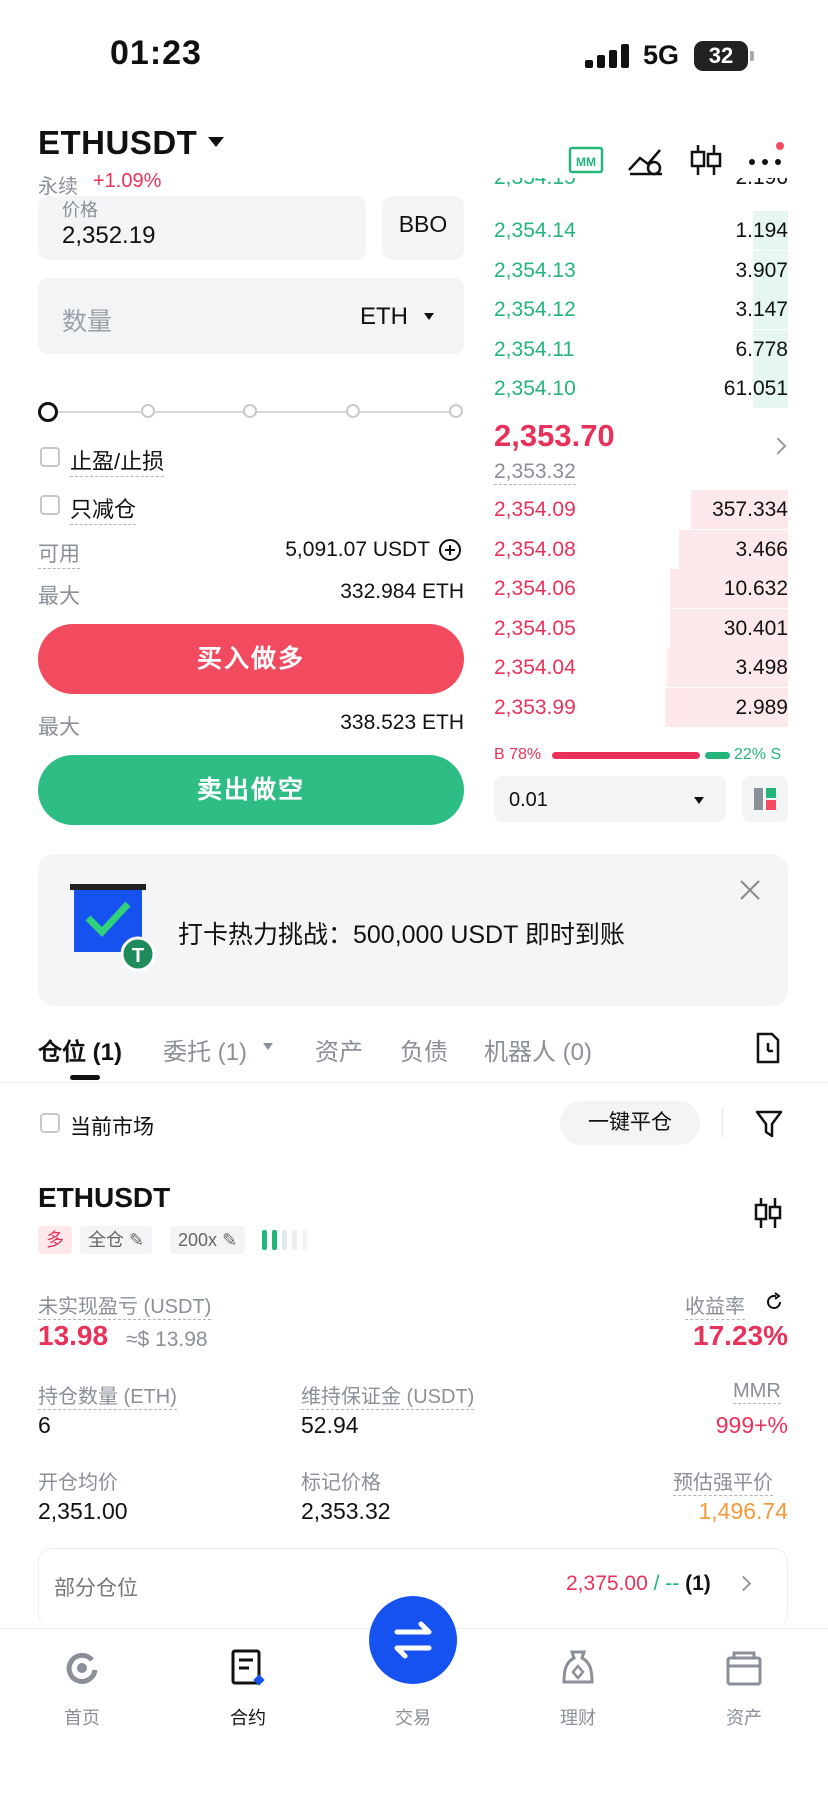 Image resolution: width=828 pixels, height=1795 pixels. What do you see at coordinates (401, 933) in the screenshot?
I see `promo-text: 打卡热力挑战：500,000 USDT 即时到账` at bounding box center [401, 933].